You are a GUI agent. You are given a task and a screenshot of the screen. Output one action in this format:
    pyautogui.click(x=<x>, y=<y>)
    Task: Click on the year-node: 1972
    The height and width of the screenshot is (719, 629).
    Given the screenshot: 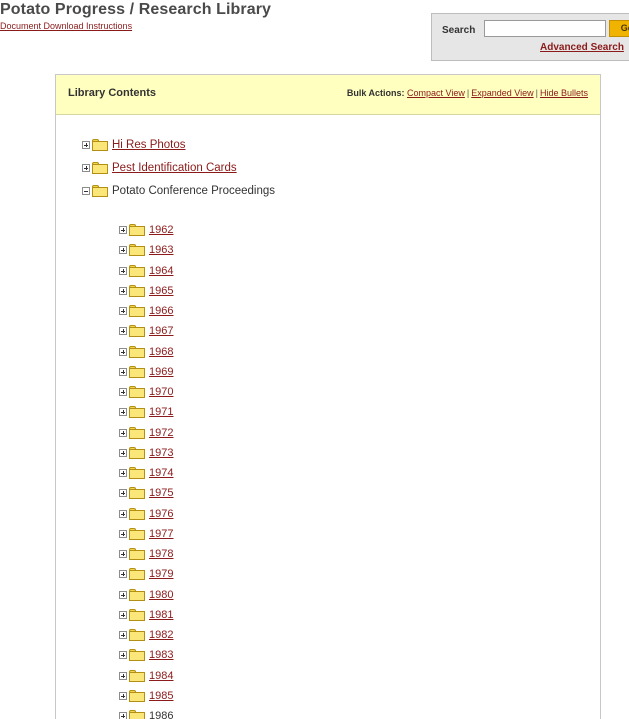 What is the action you would take?
    pyautogui.click(x=146, y=433)
    